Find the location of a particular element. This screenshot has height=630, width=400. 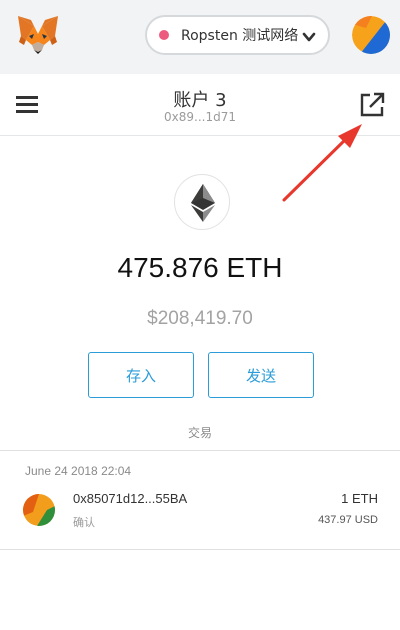

send-button: 发送 is located at coordinates (261, 375).